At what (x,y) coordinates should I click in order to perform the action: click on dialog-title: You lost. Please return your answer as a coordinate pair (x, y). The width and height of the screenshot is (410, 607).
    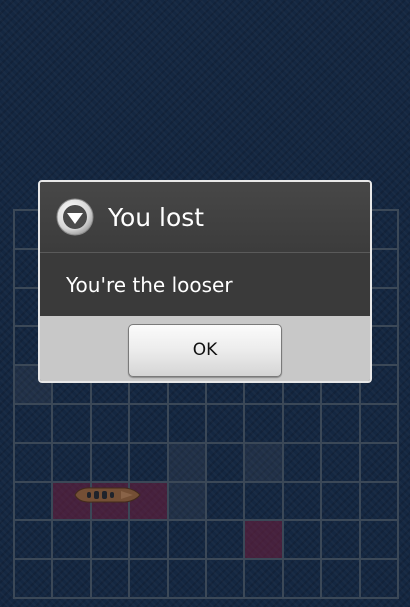
    Looking at the image, I should click on (156, 217).